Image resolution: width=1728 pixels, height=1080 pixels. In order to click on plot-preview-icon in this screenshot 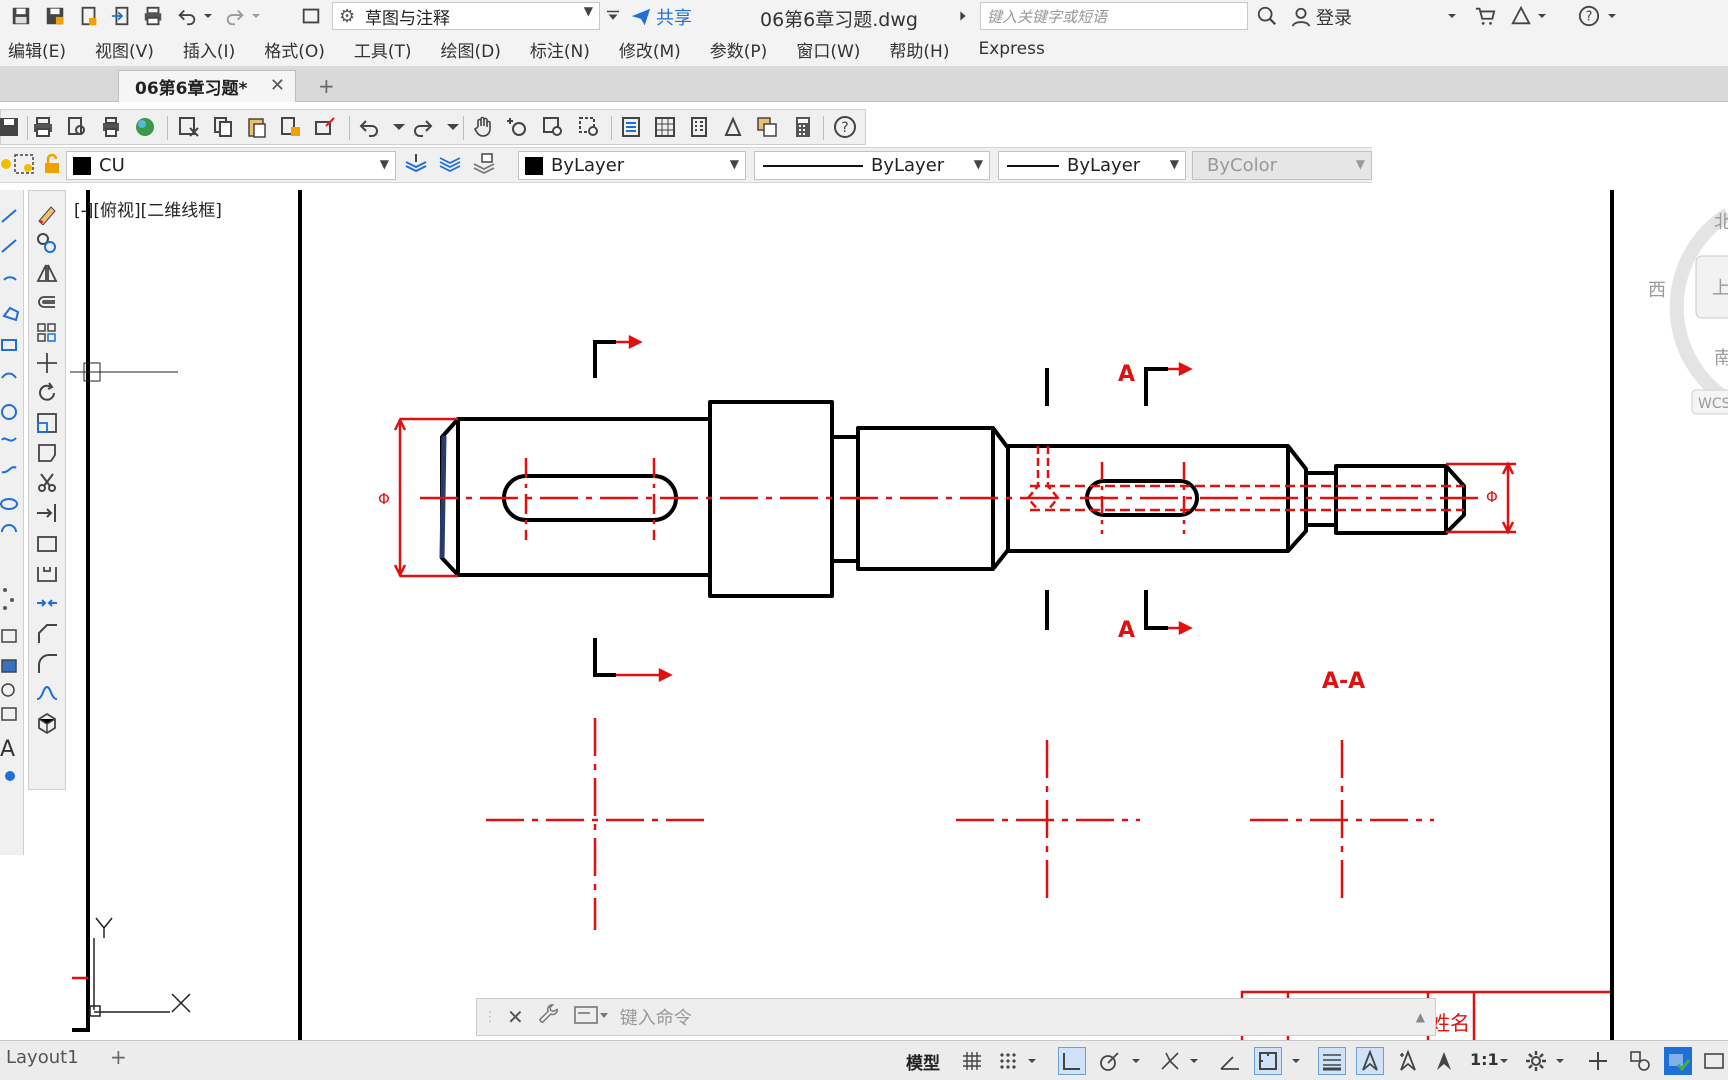, I will do `click(78, 128)`.